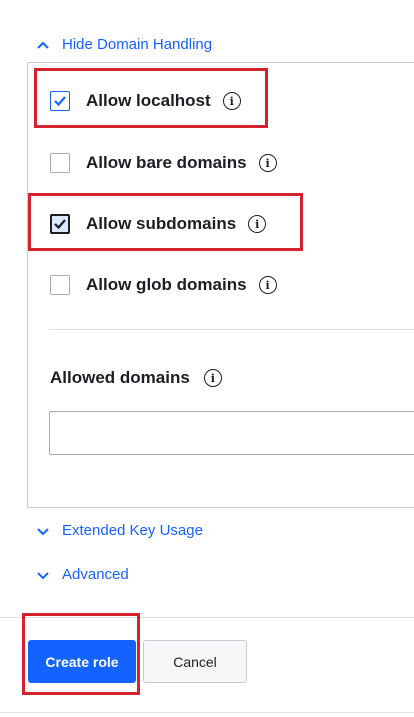 This screenshot has width=414, height=717. Describe the element at coordinates (120, 377) in the screenshot. I see `allowed-domains-label: Allowed domains` at that location.